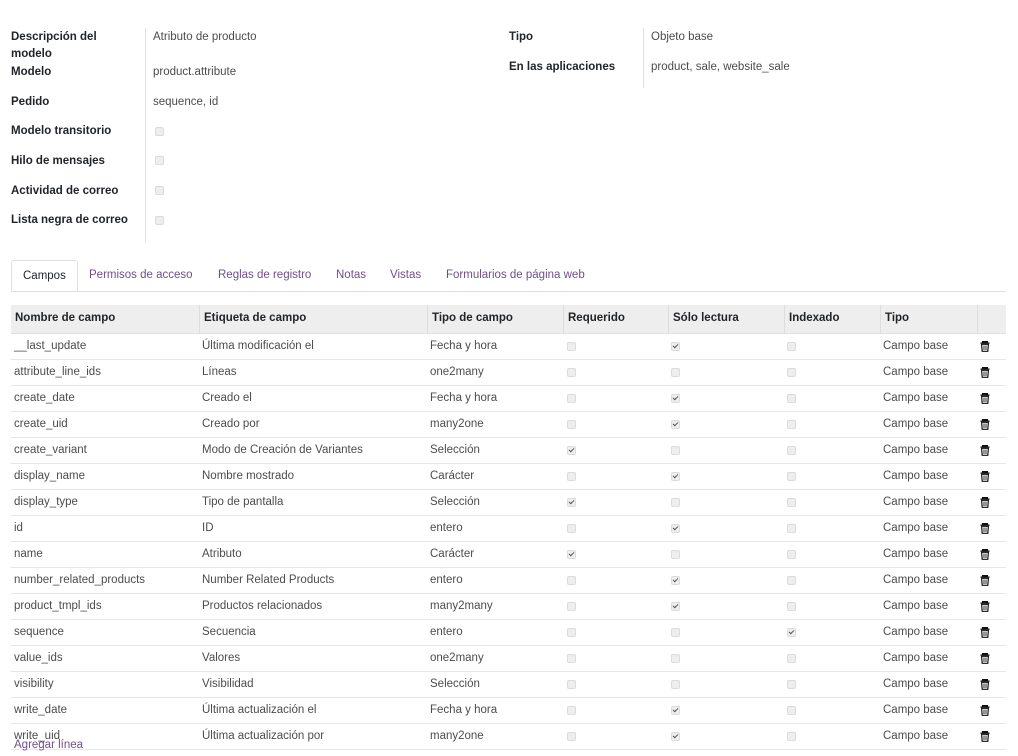 This screenshot has height=756, width=1018. Describe the element at coordinates (508, 633) in the screenshot. I see `table-row: sequence Secuencia entero Campo base` at that location.